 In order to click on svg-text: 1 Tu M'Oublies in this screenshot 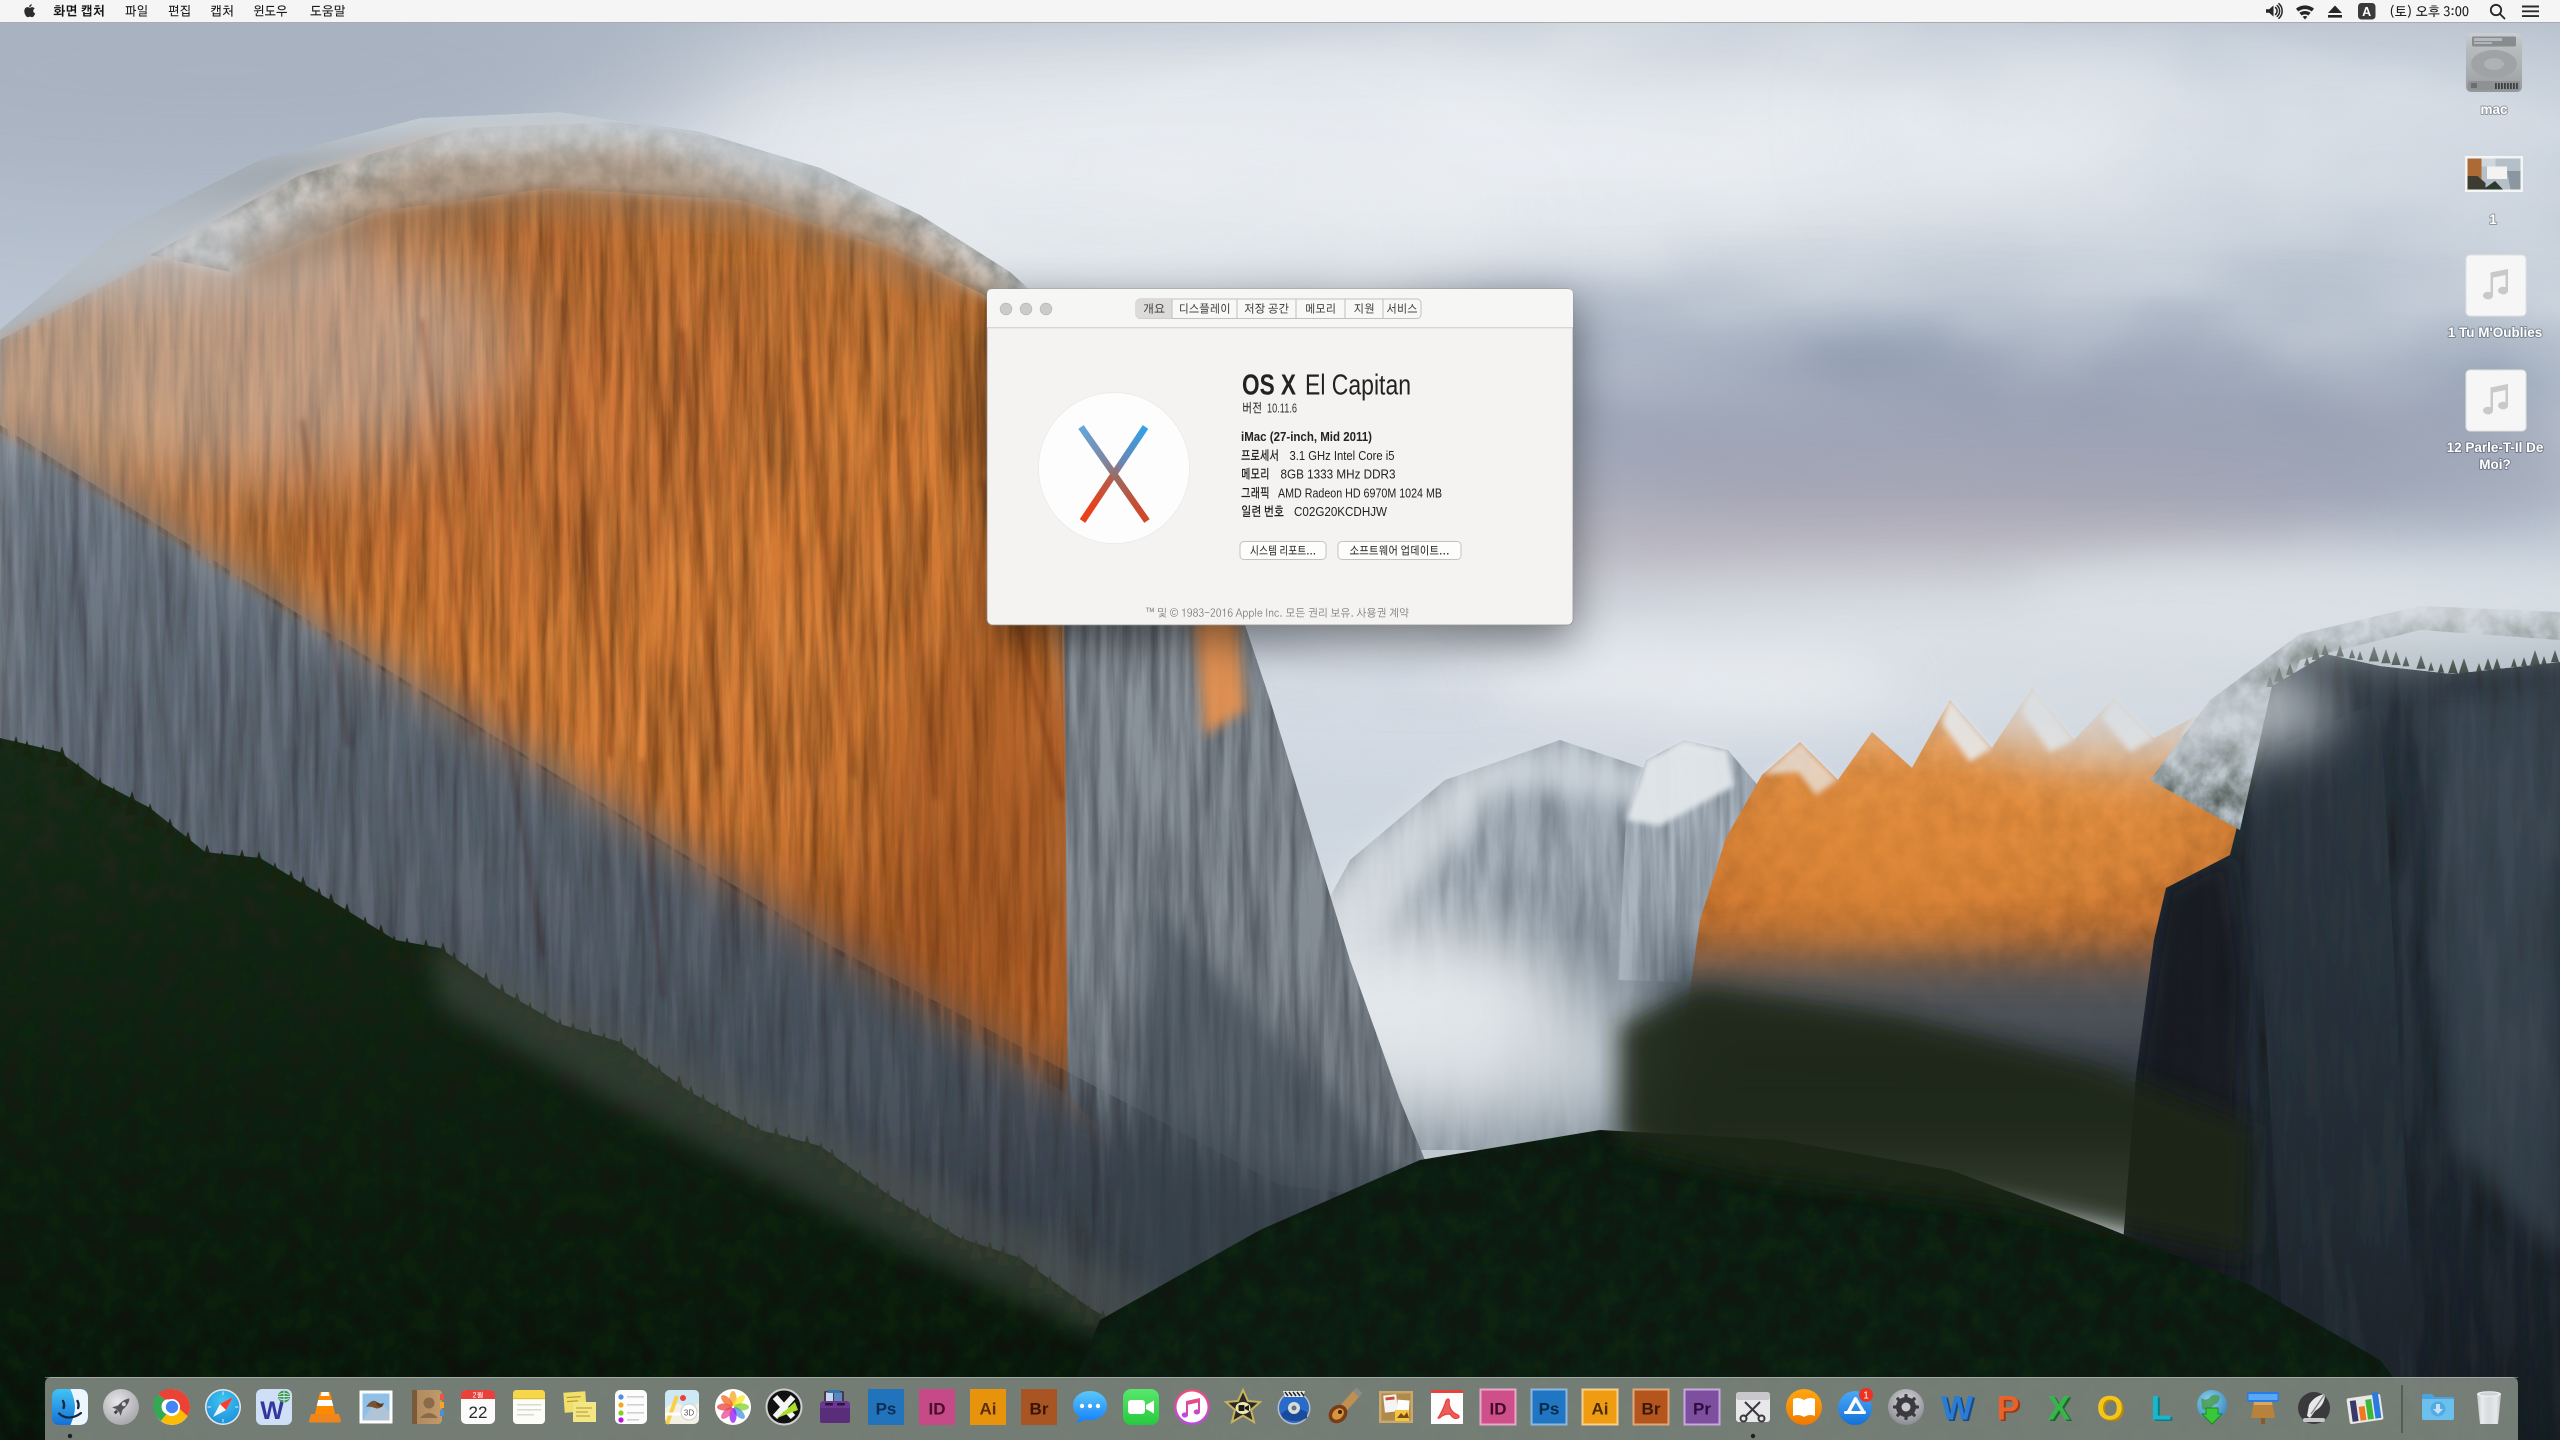, I will do `click(2495, 332)`.